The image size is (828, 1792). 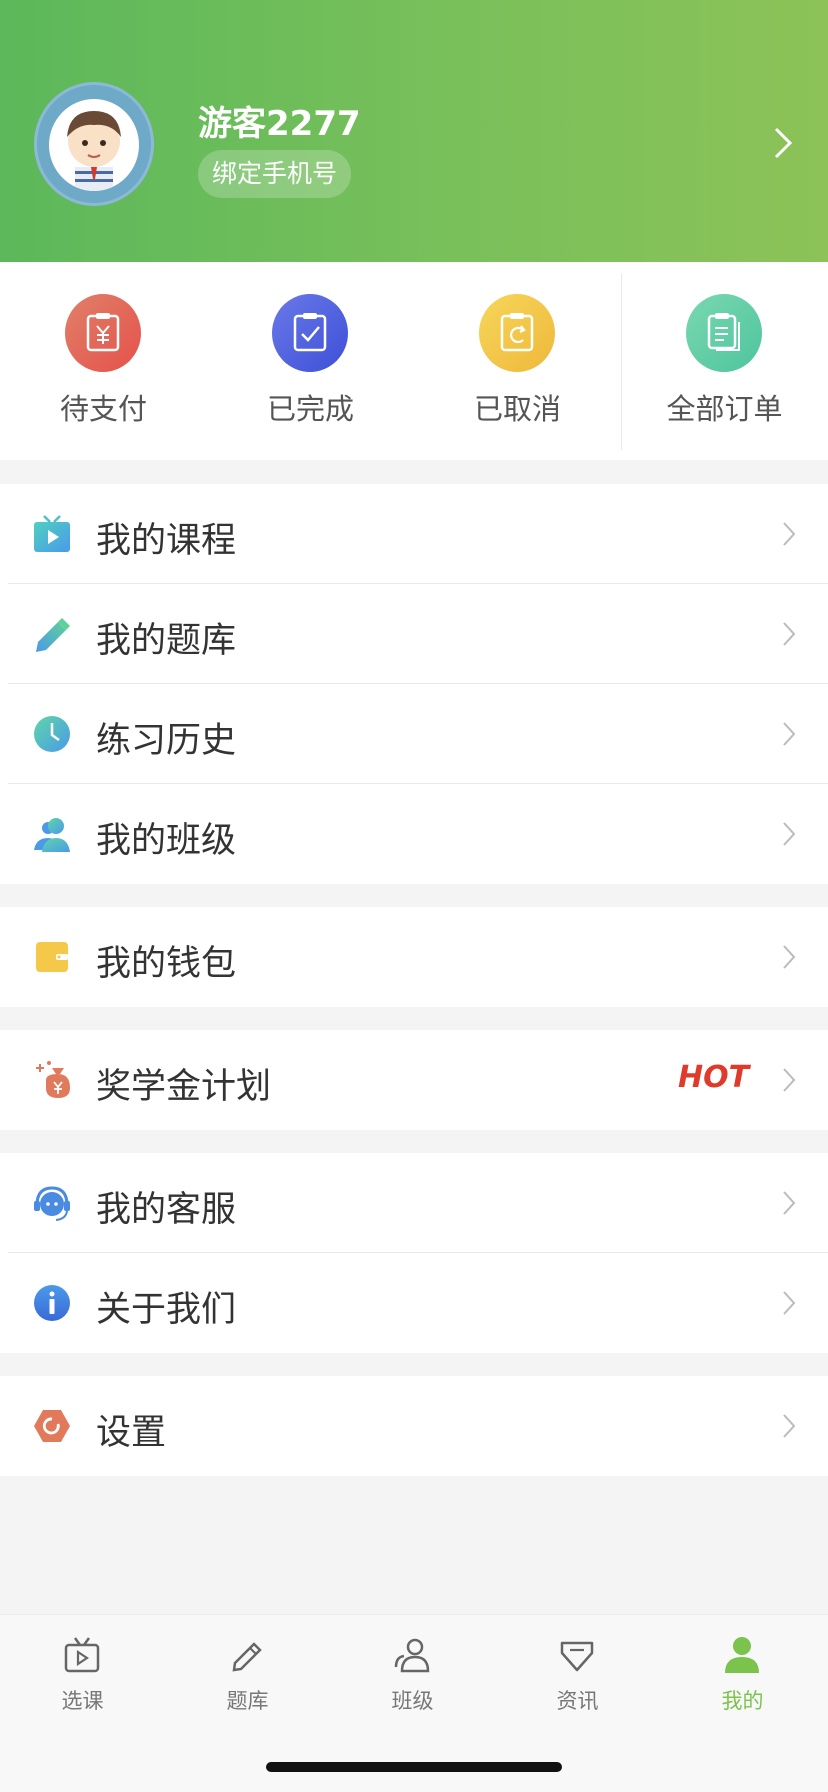 I want to click on tab-label: 资讯, so click(x=577, y=1701).